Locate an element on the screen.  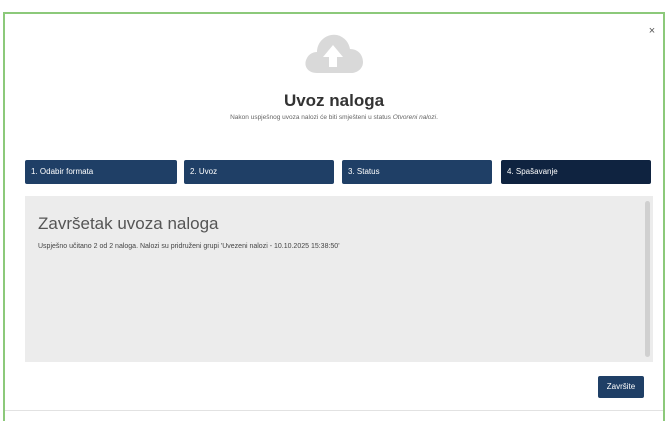
step-saving: 4. Spašavanje is located at coordinates (576, 172).